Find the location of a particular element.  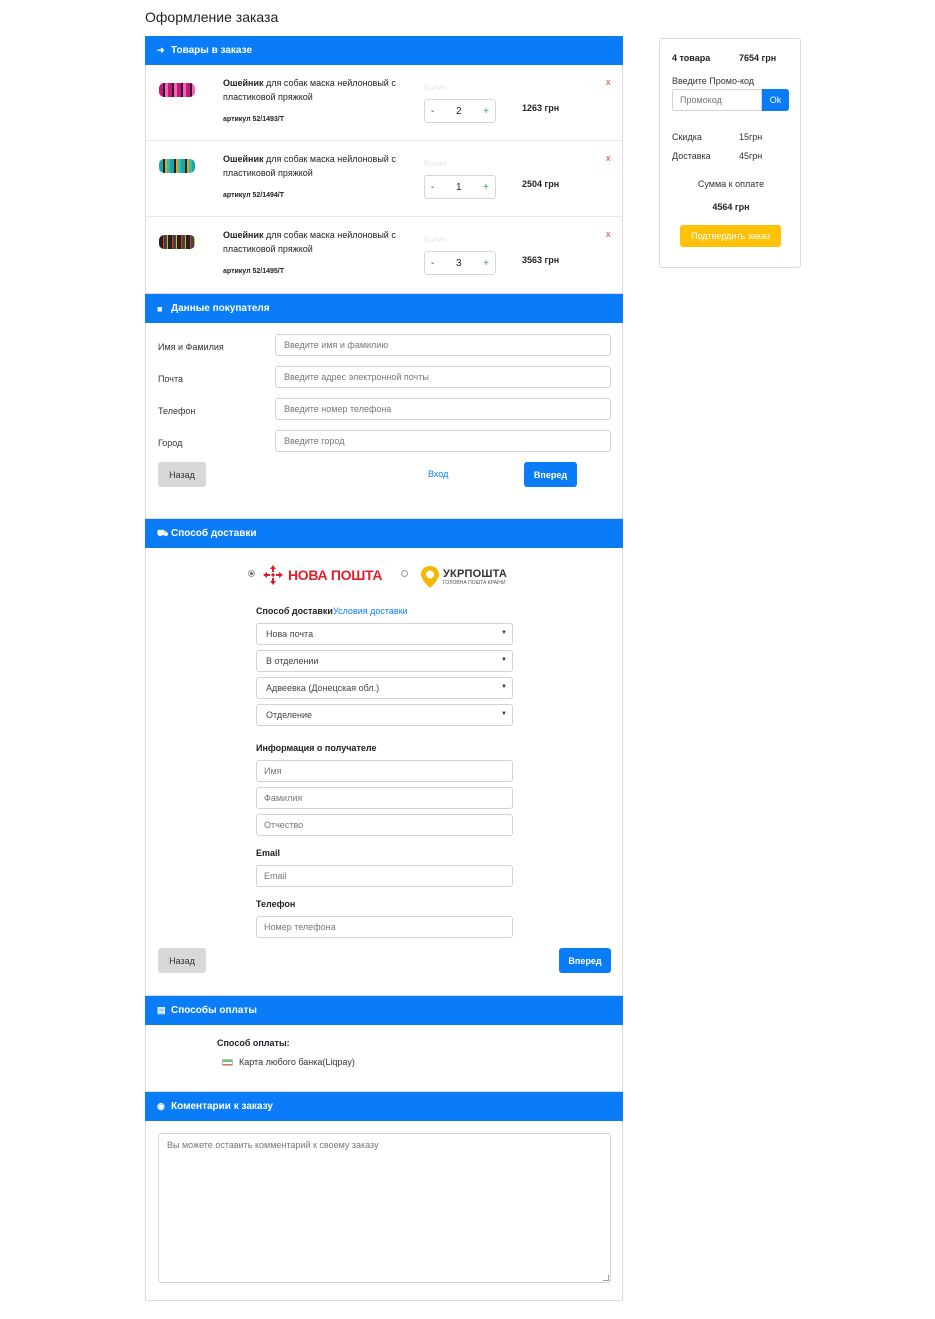

ukrposhta-title: УКРПОШТА is located at coordinates (475, 574).